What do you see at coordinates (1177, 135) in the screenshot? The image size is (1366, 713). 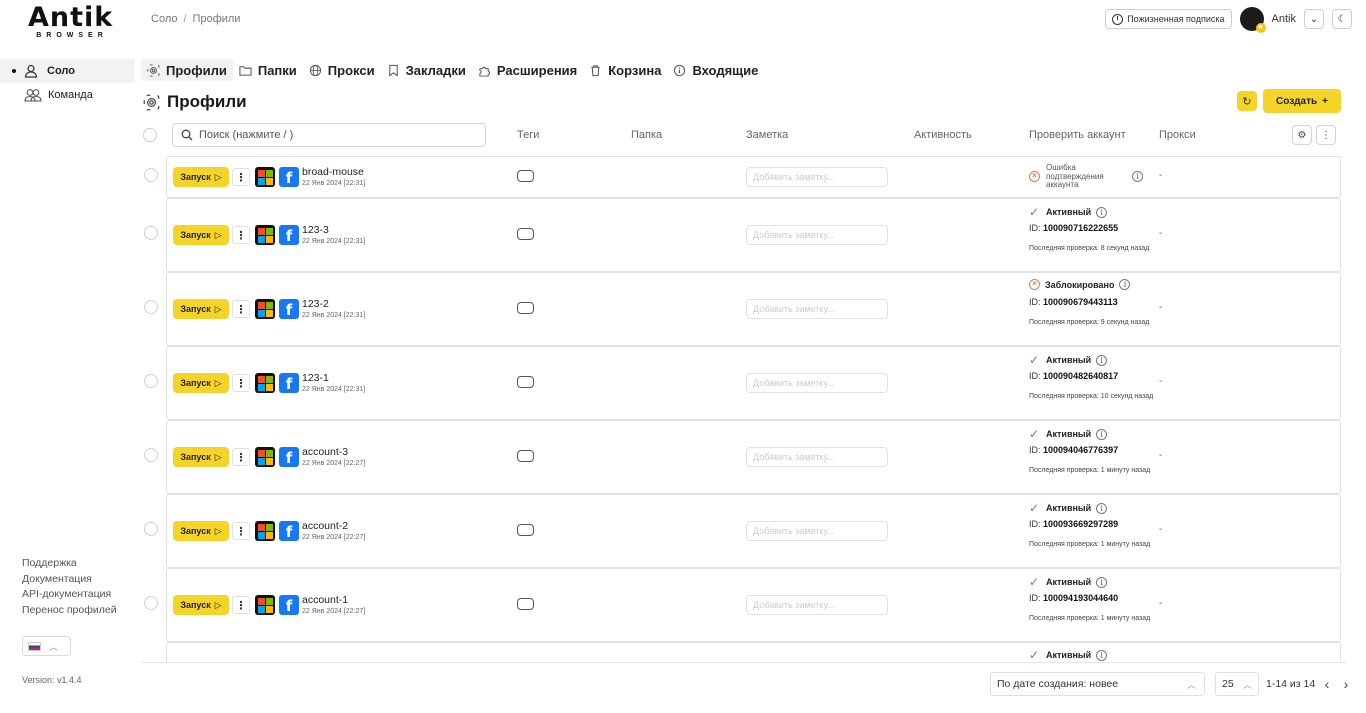 I see `column-header-proxy: Прокси` at bounding box center [1177, 135].